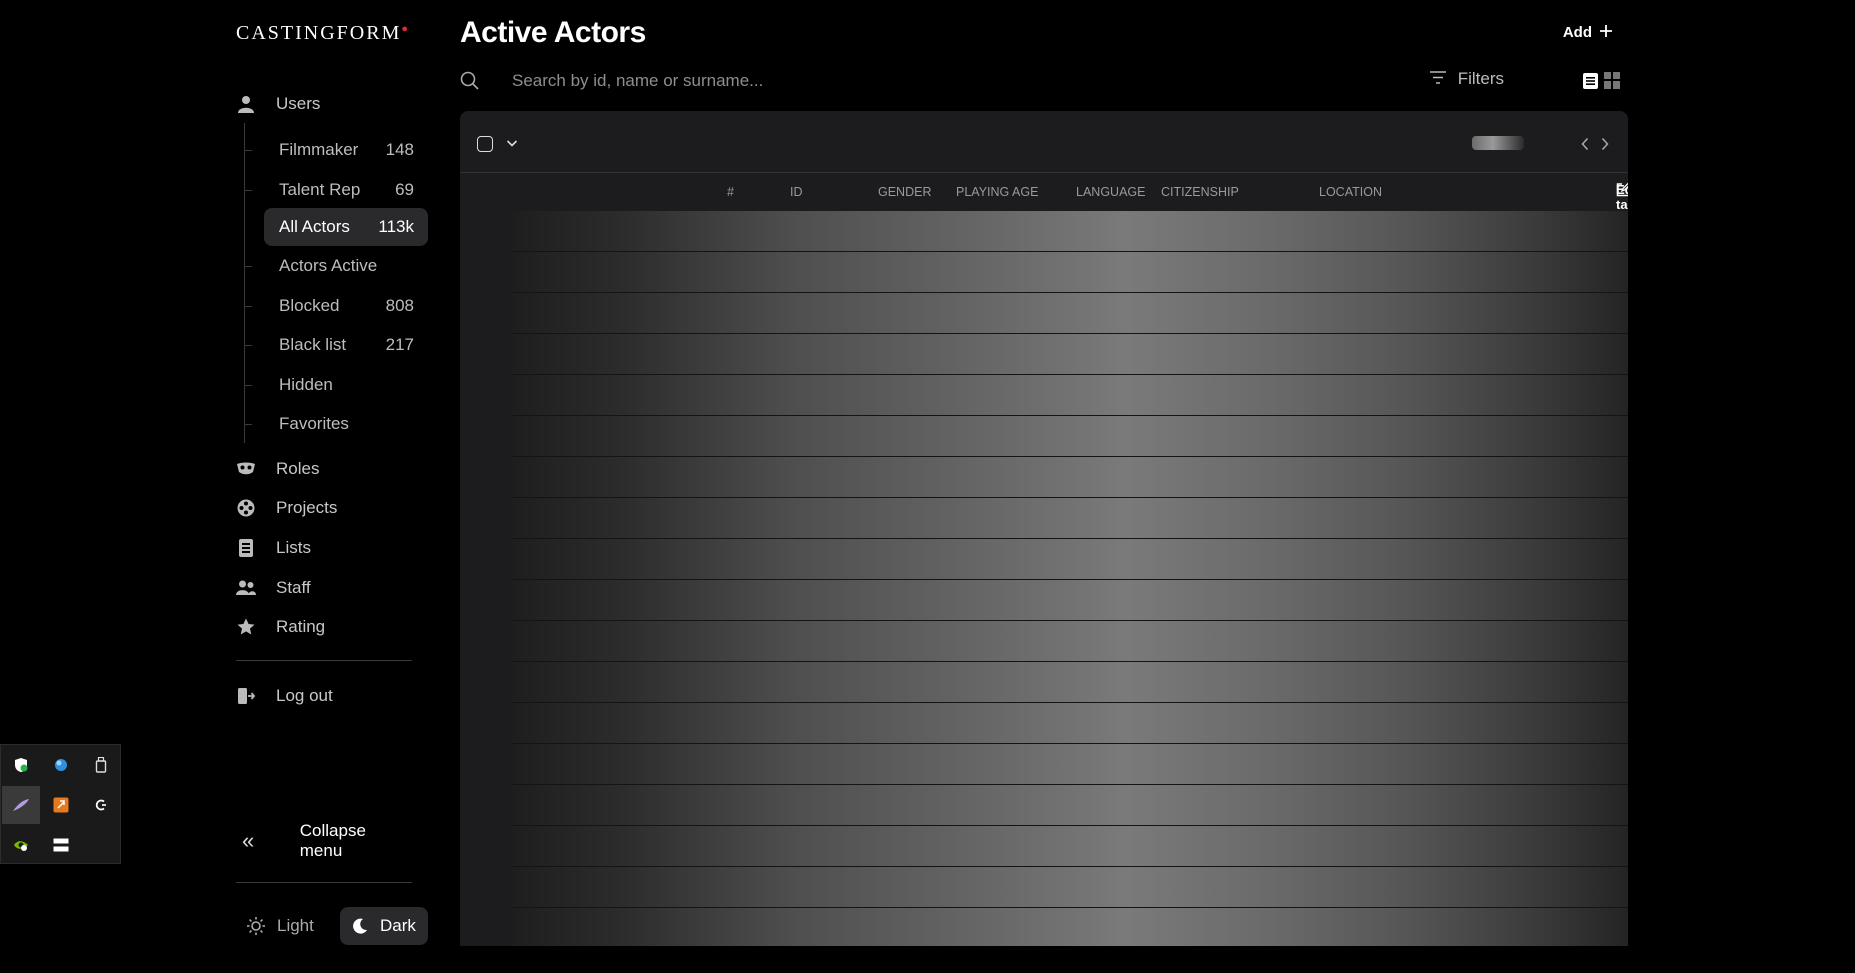  I want to click on sidebar-item-all-actors: All Actors 113k, so click(346, 227).